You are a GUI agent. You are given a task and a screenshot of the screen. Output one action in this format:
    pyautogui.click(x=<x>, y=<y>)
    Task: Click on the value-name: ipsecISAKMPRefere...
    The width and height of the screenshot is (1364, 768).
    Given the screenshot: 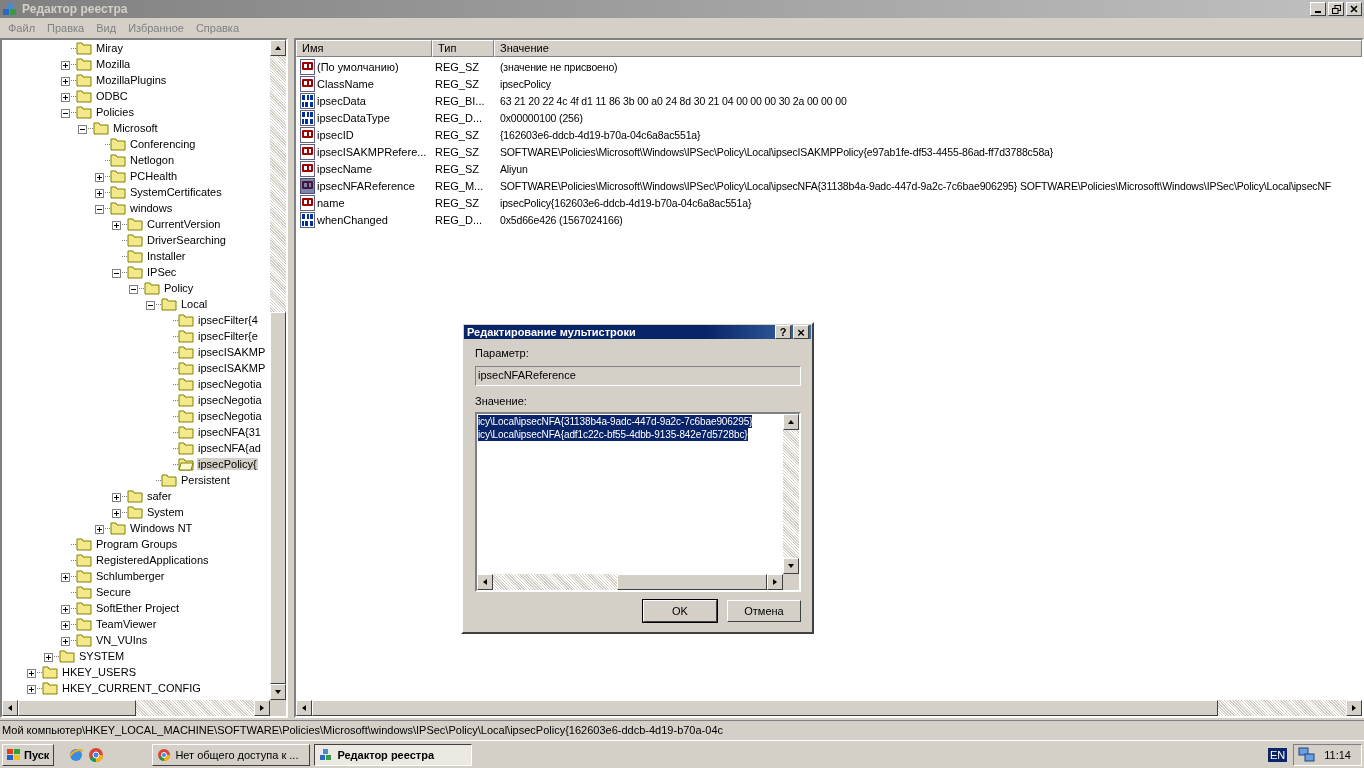 What is the action you would take?
    pyautogui.click(x=372, y=151)
    